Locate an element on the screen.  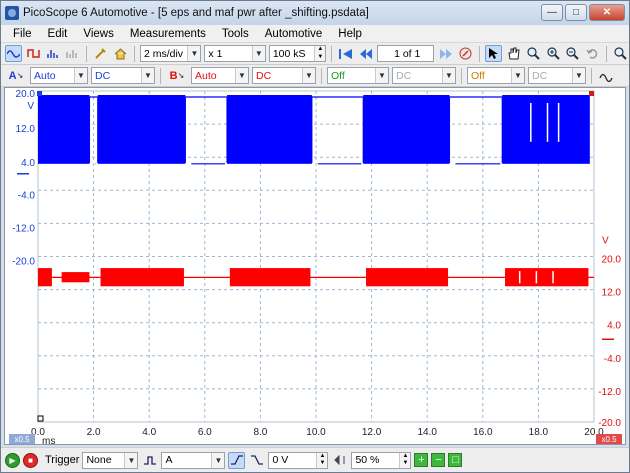
channel-options-icon is located at coordinates (605, 75).